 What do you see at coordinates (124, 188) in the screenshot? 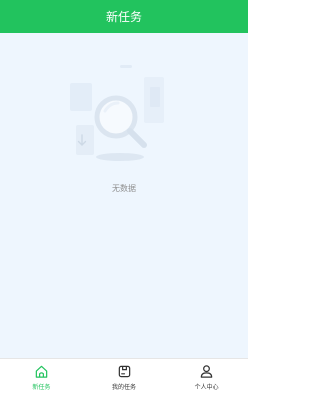
I see `empty-state-text: 无数据` at bounding box center [124, 188].